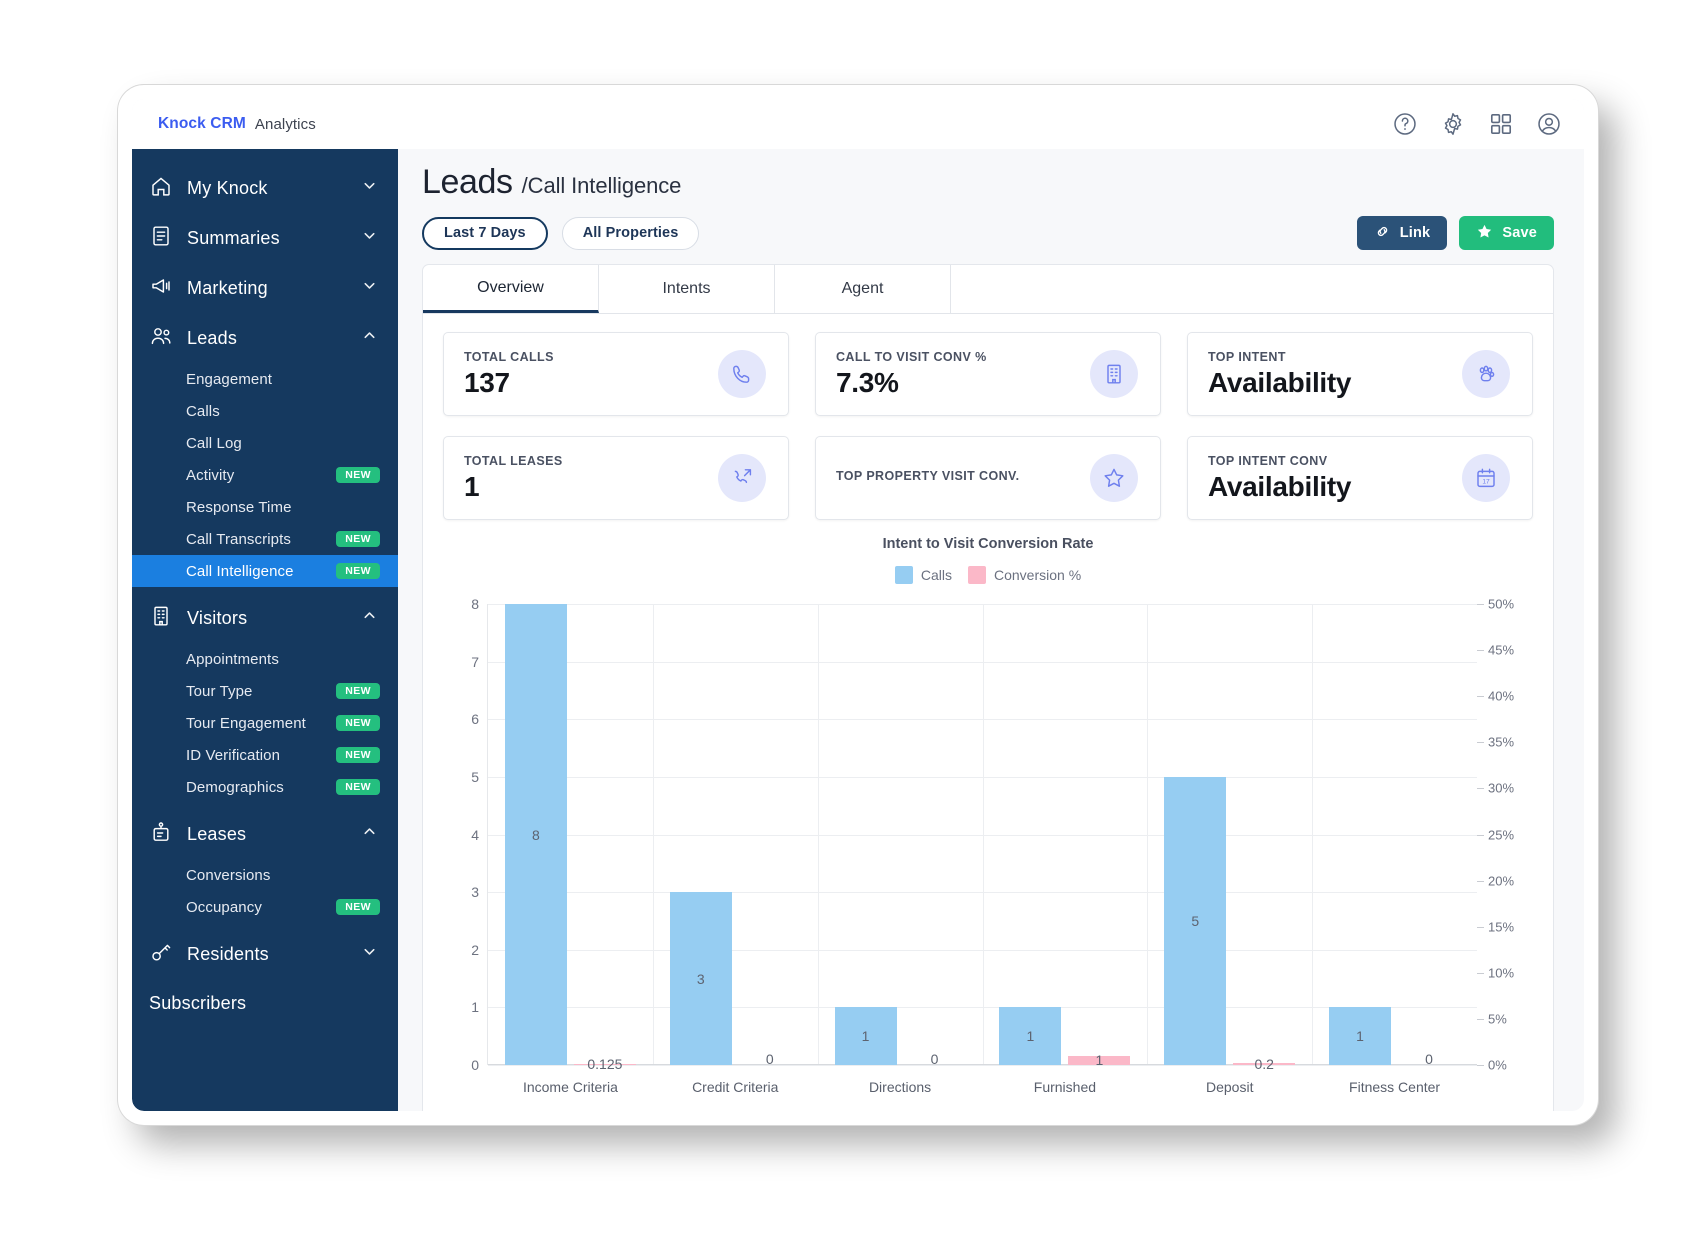 The width and height of the screenshot is (1701, 1246). What do you see at coordinates (487, 383) in the screenshot?
I see `kpi-value: 137` at bounding box center [487, 383].